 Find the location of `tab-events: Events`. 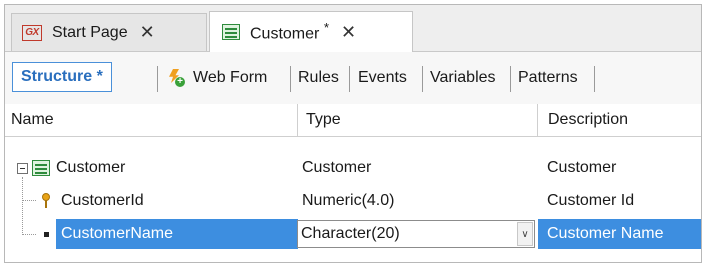

tab-events: Events is located at coordinates (382, 78).